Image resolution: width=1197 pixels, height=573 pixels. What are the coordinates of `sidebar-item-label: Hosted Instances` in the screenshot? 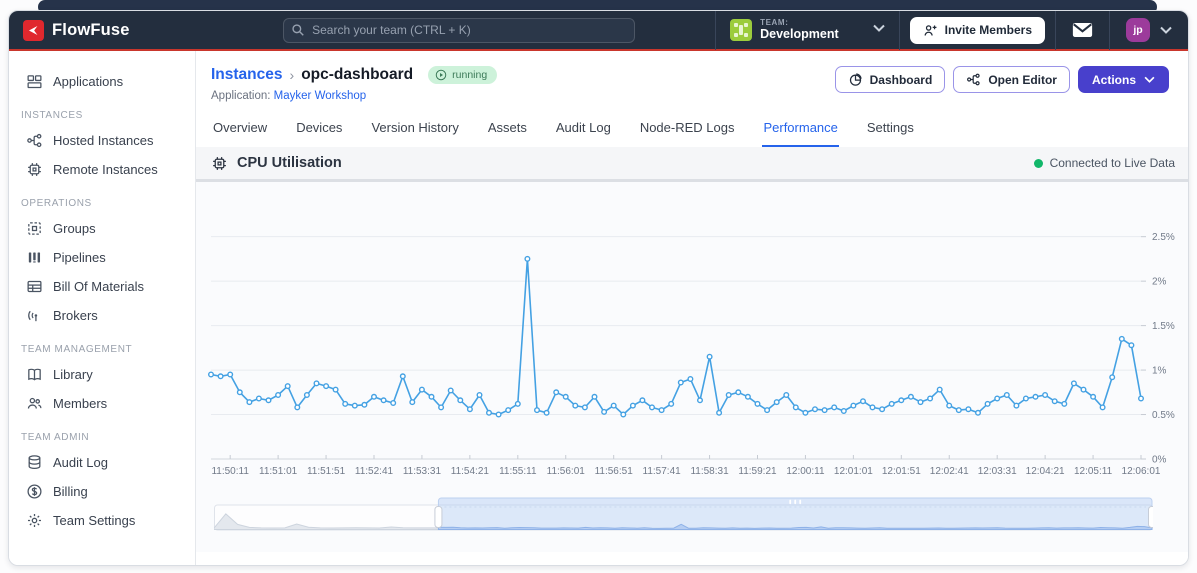 It's located at (103, 140).